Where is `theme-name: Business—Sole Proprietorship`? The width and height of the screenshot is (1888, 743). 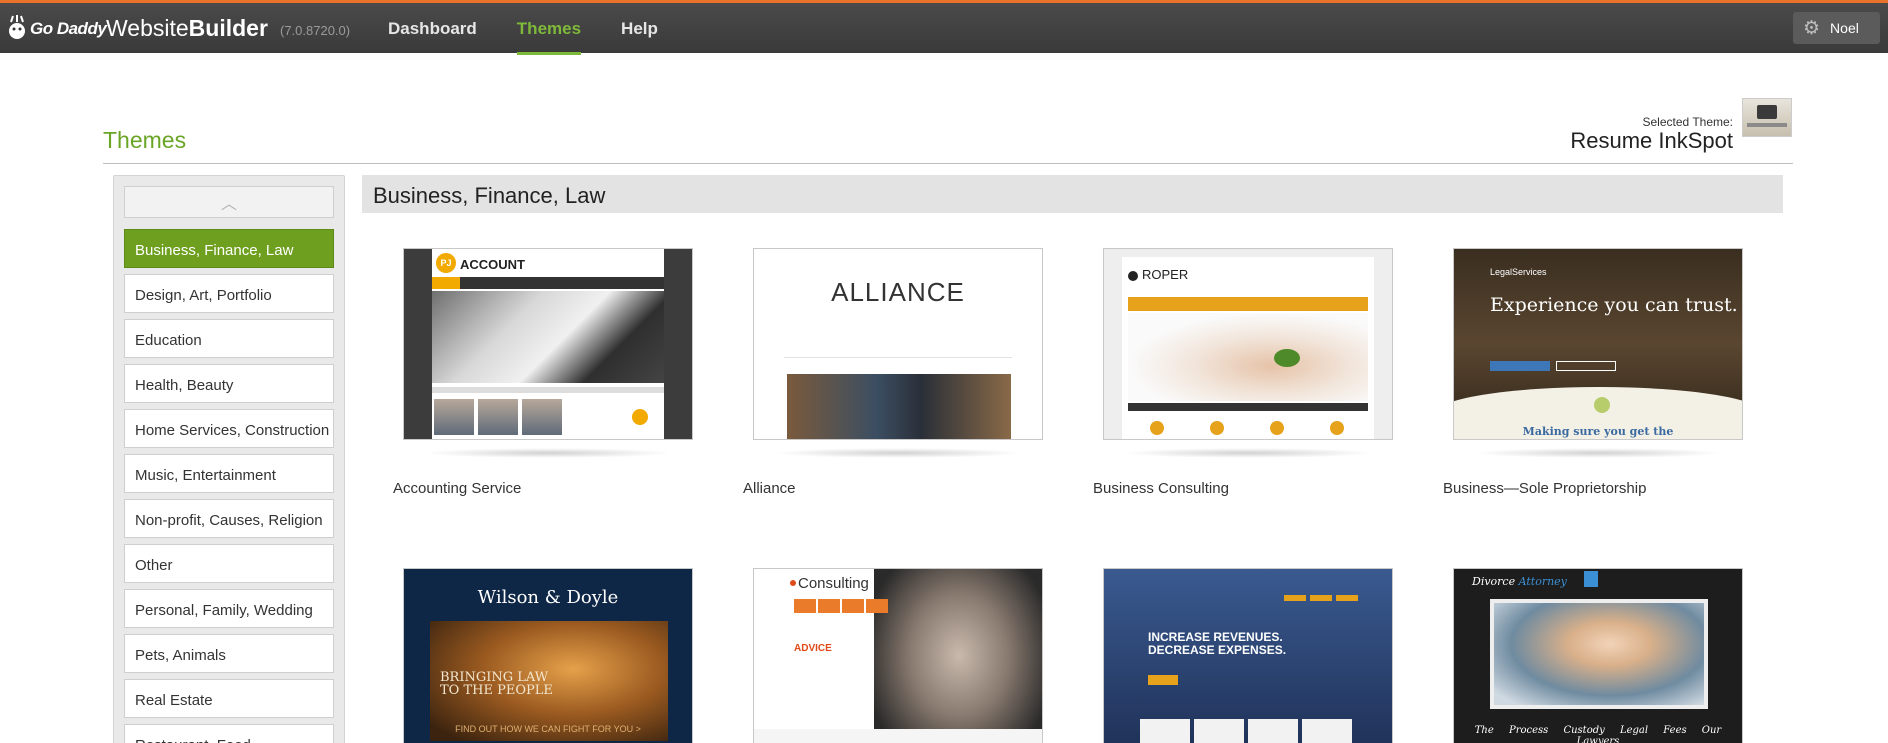
theme-name: Business—Sole Proprietorship is located at coordinates (1544, 488).